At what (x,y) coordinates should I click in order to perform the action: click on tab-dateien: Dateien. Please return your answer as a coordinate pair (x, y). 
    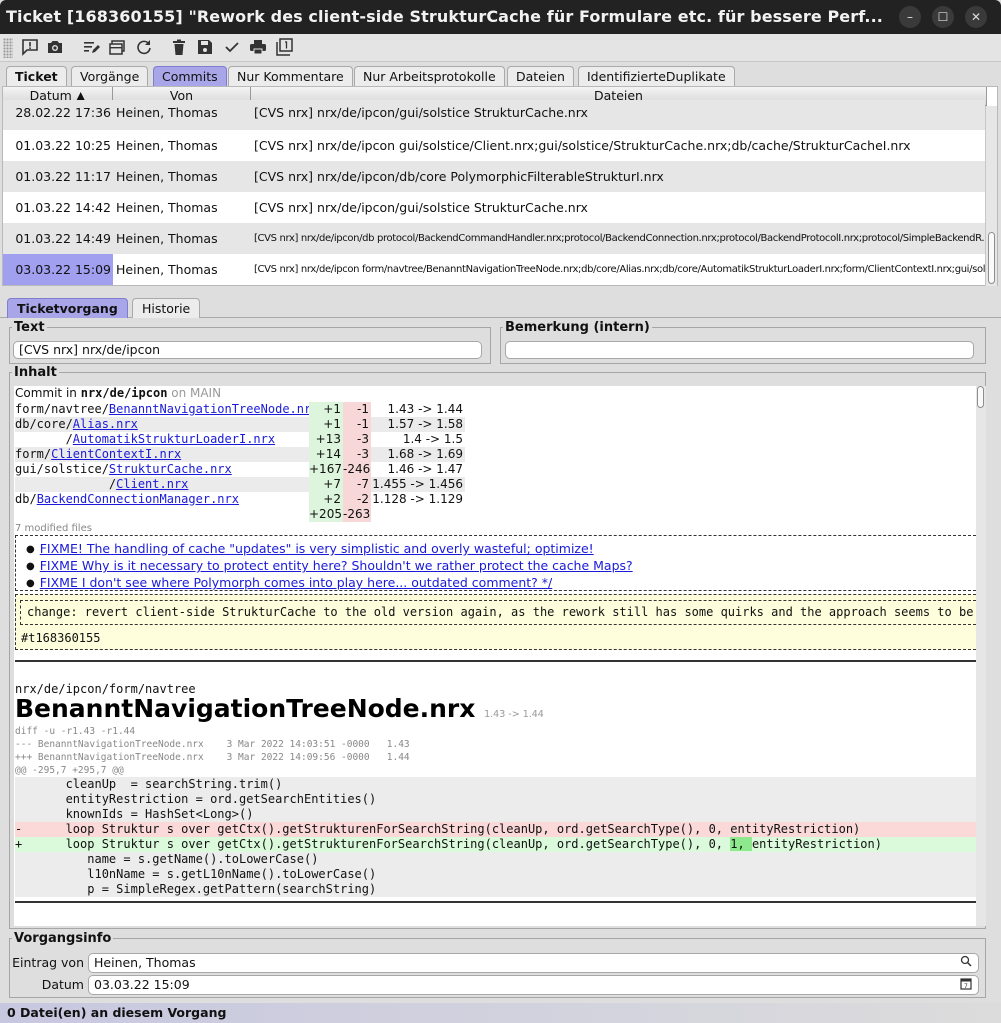
    Looking at the image, I should click on (540, 76).